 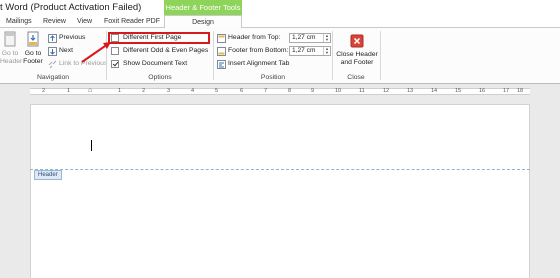 What do you see at coordinates (221, 64) in the screenshot?
I see `alignment-tab-icon` at bounding box center [221, 64].